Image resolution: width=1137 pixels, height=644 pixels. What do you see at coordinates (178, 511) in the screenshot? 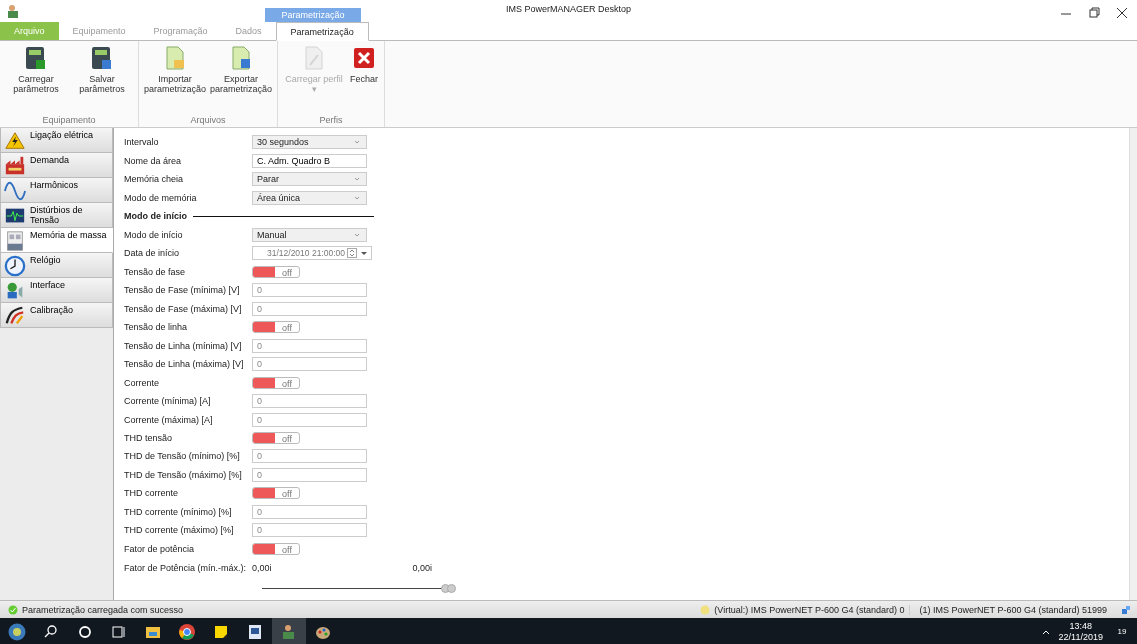
I see `field-label: THD corrente (mínimo) [%]` at bounding box center [178, 511].